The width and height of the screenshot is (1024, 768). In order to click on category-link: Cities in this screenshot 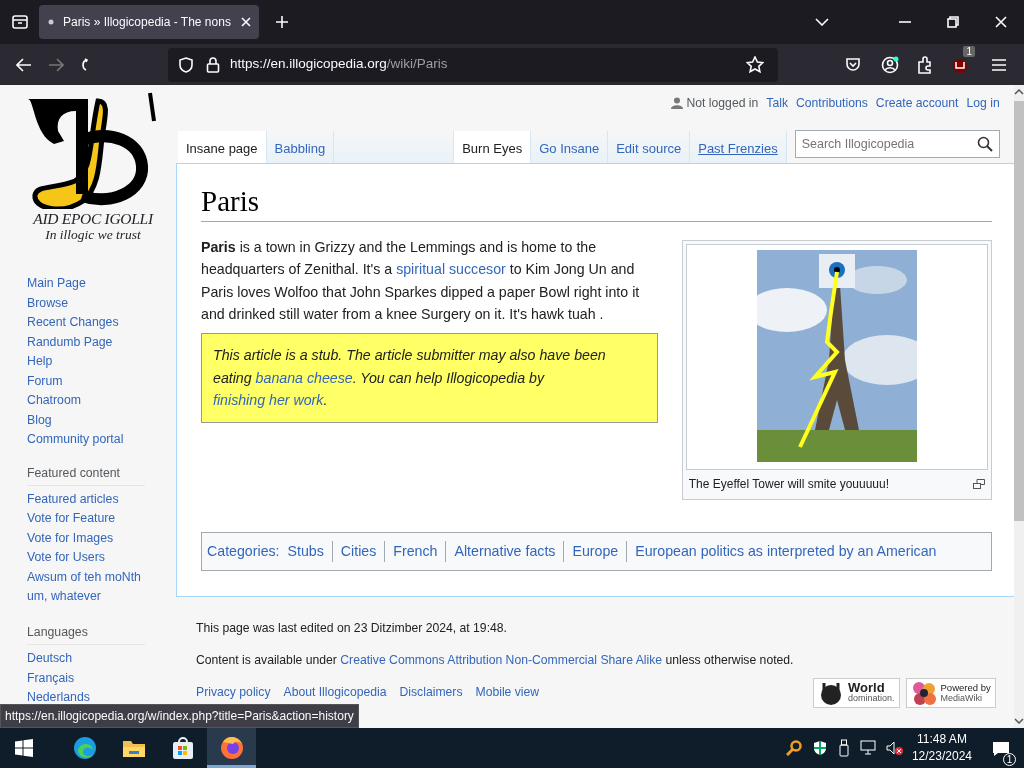, I will do `click(358, 551)`.